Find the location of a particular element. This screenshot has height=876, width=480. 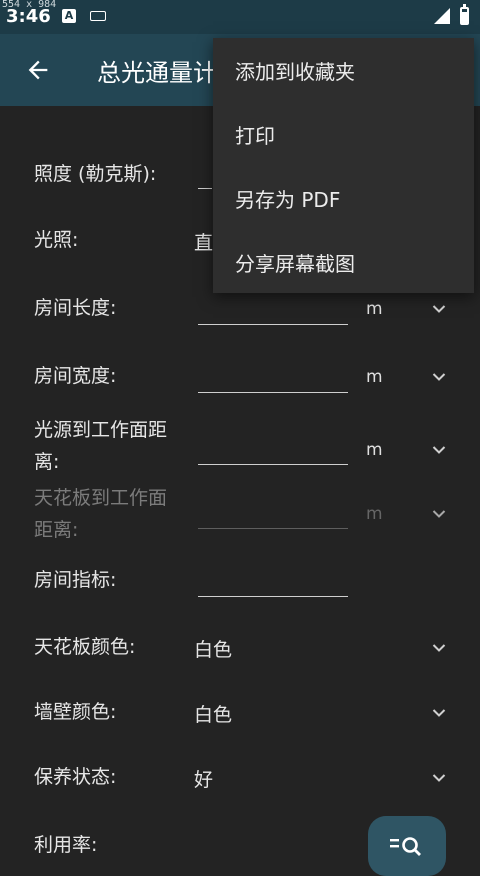

source-distance-input is located at coordinates (273, 464).